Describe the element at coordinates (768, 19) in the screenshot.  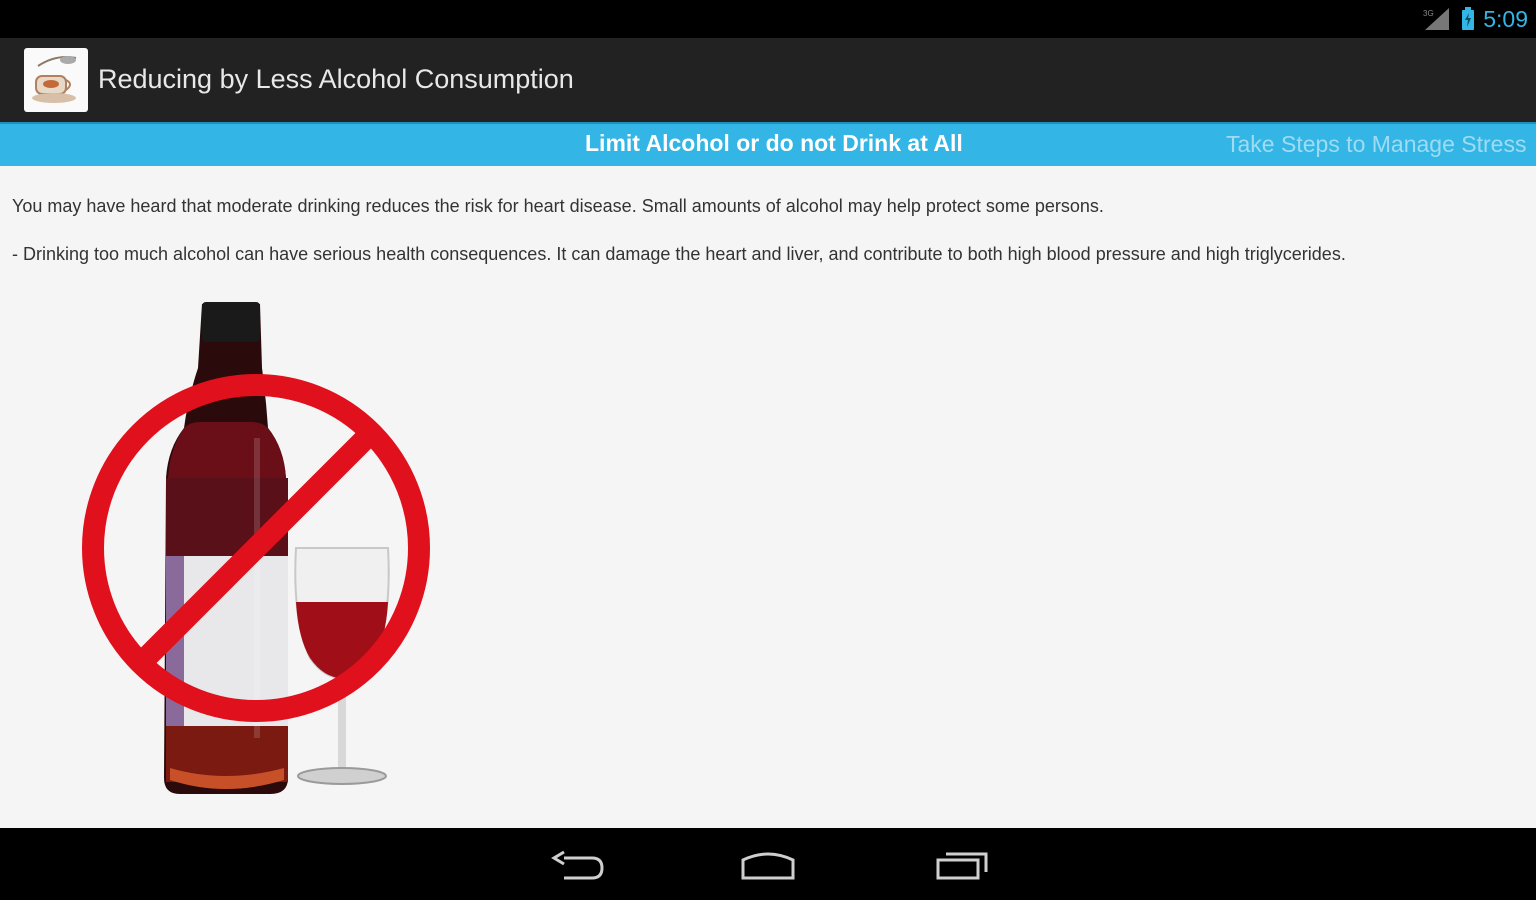
I see `status-bar: 3G 5:09` at that location.